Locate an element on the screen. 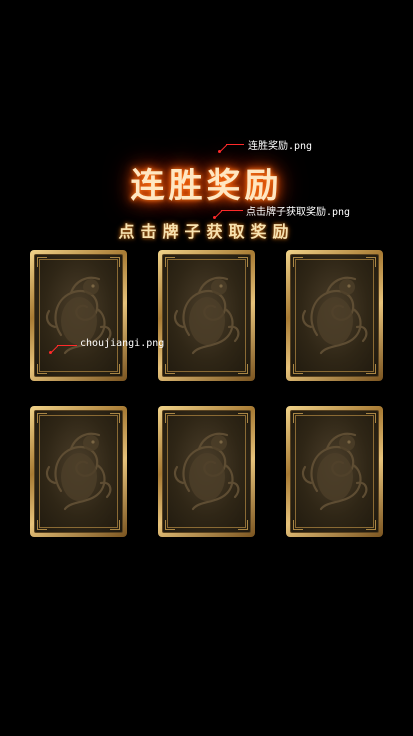 The width and height of the screenshot is (413, 736). page-title: 连胜奖励 is located at coordinates (206, 186).